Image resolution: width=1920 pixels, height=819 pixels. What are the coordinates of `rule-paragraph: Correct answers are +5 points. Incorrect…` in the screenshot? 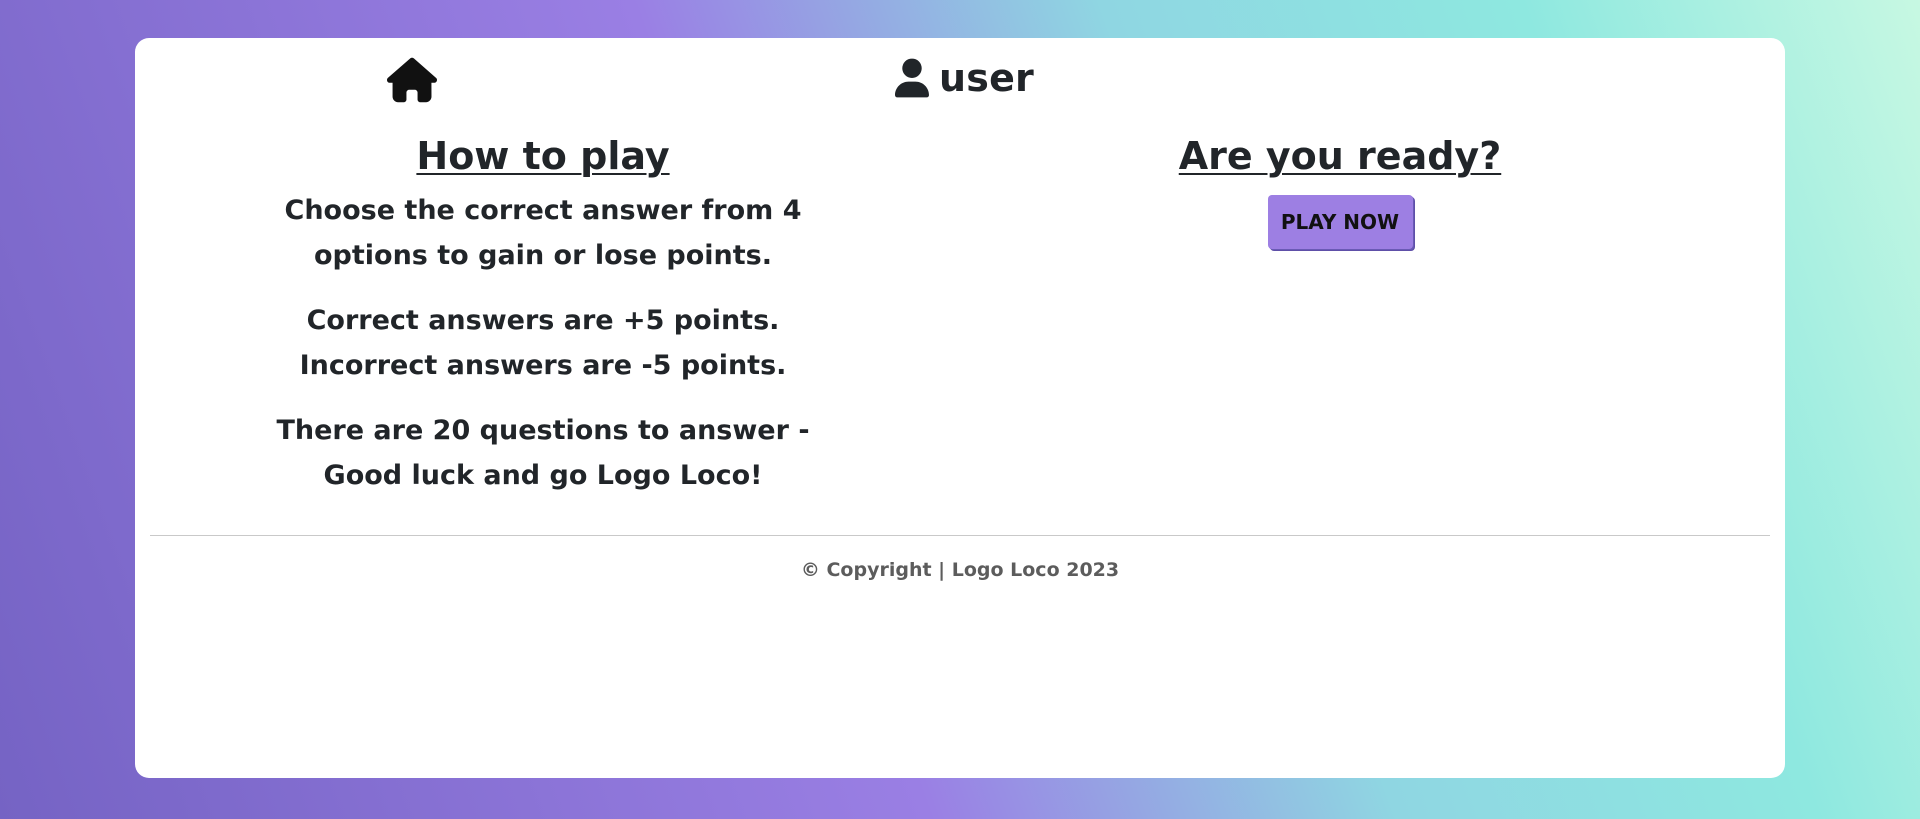 It's located at (543, 343).